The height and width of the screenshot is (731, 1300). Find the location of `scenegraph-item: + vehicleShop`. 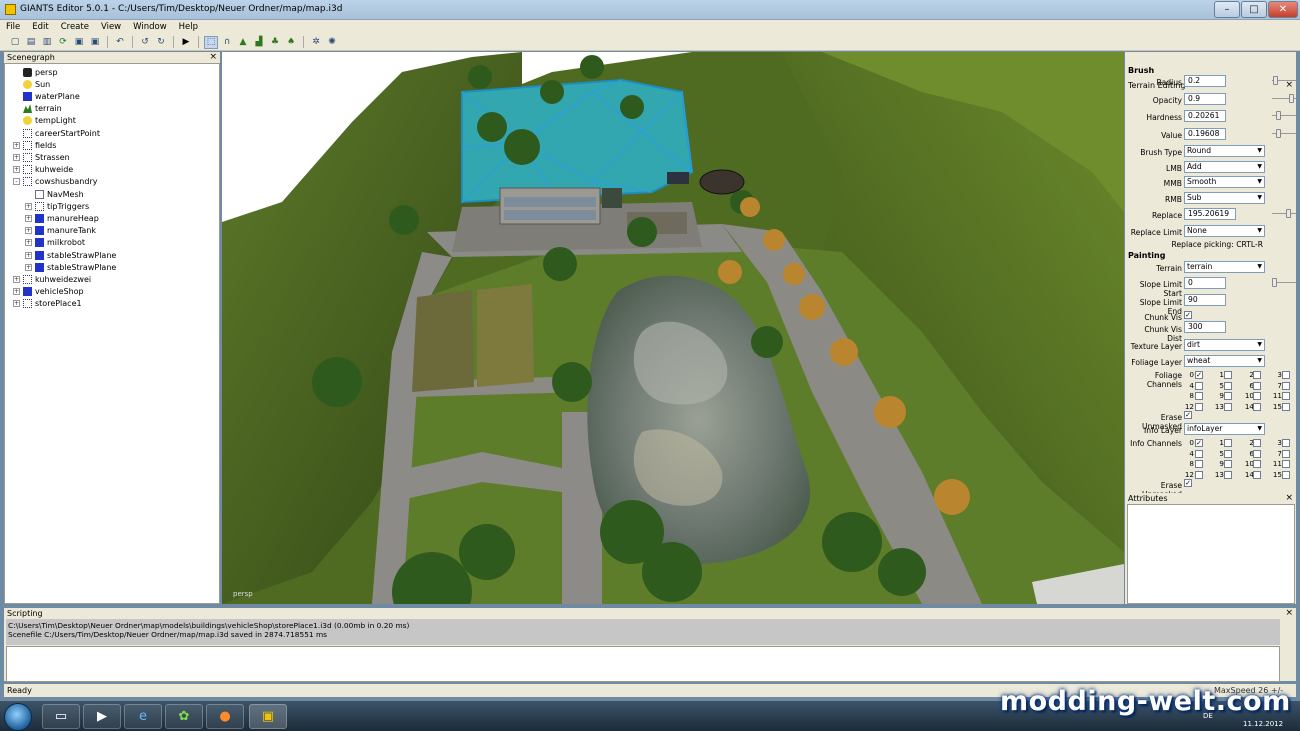

scenegraph-item: + vehicleShop is located at coordinates (48, 292).